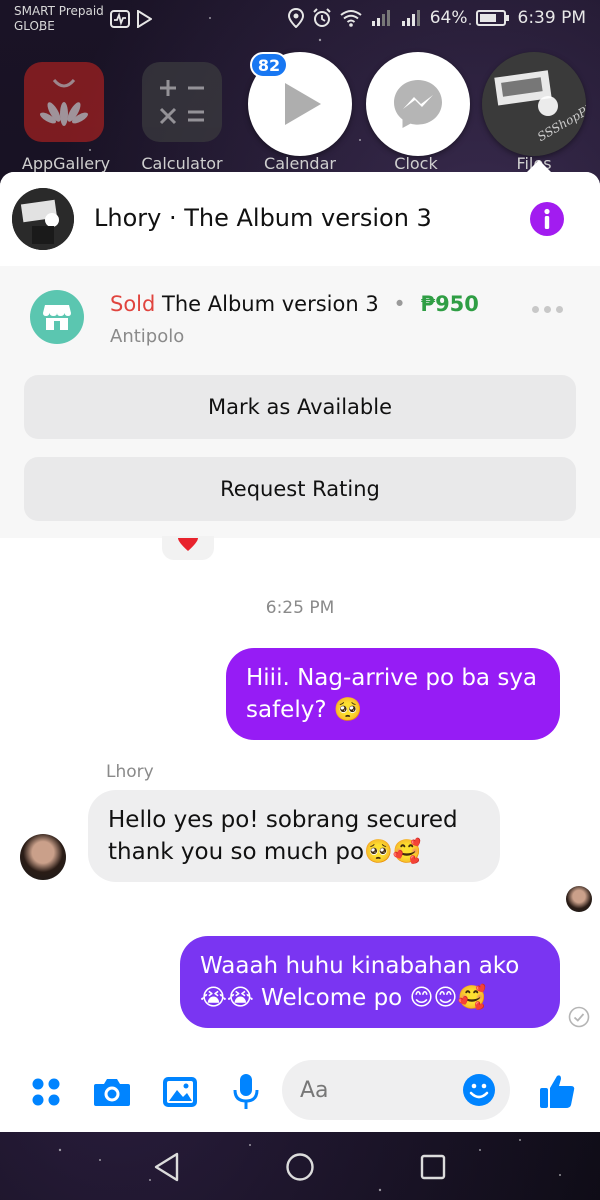  I want to click on seen-indicator-avatar, so click(579, 899).